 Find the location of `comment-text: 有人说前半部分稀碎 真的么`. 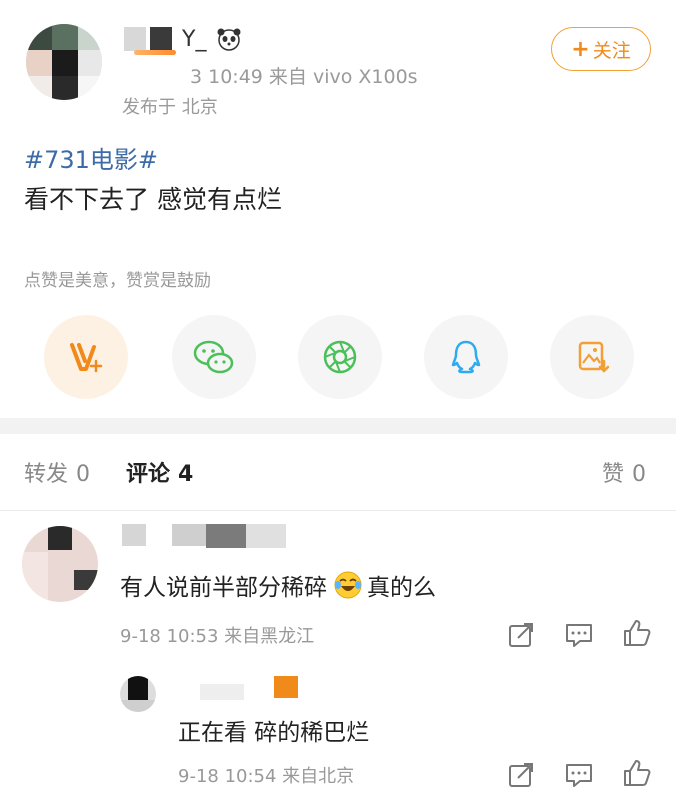

comment-text: 有人说前半部分稀碎 真的么 is located at coordinates (278, 585).